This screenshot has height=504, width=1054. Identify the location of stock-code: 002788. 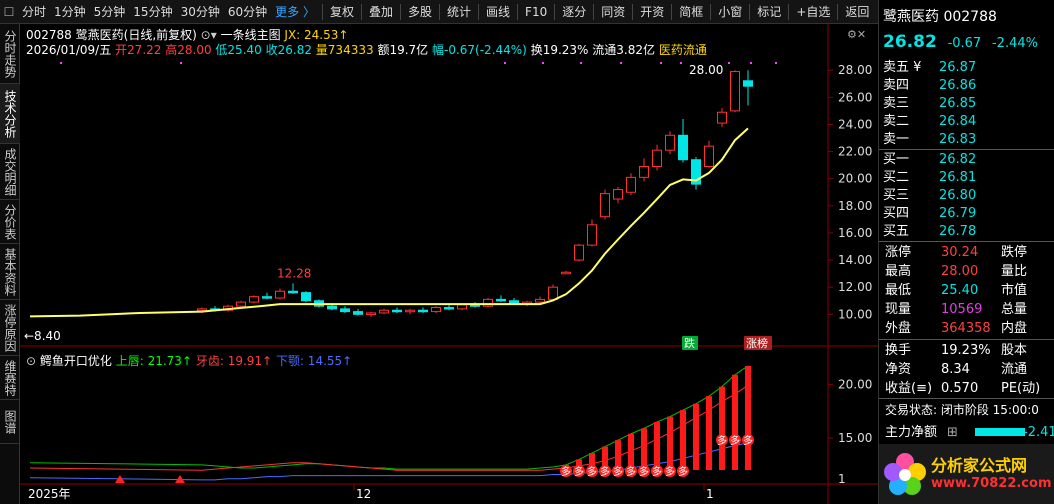
(49, 35).